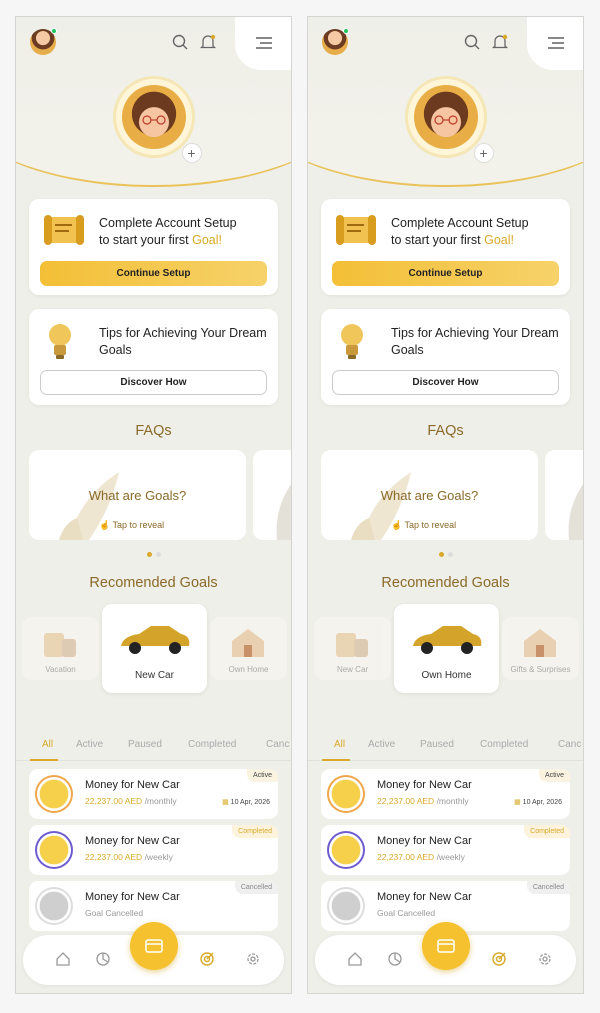  I want to click on setup-line2-prefix: to start your first, so click(146, 240).